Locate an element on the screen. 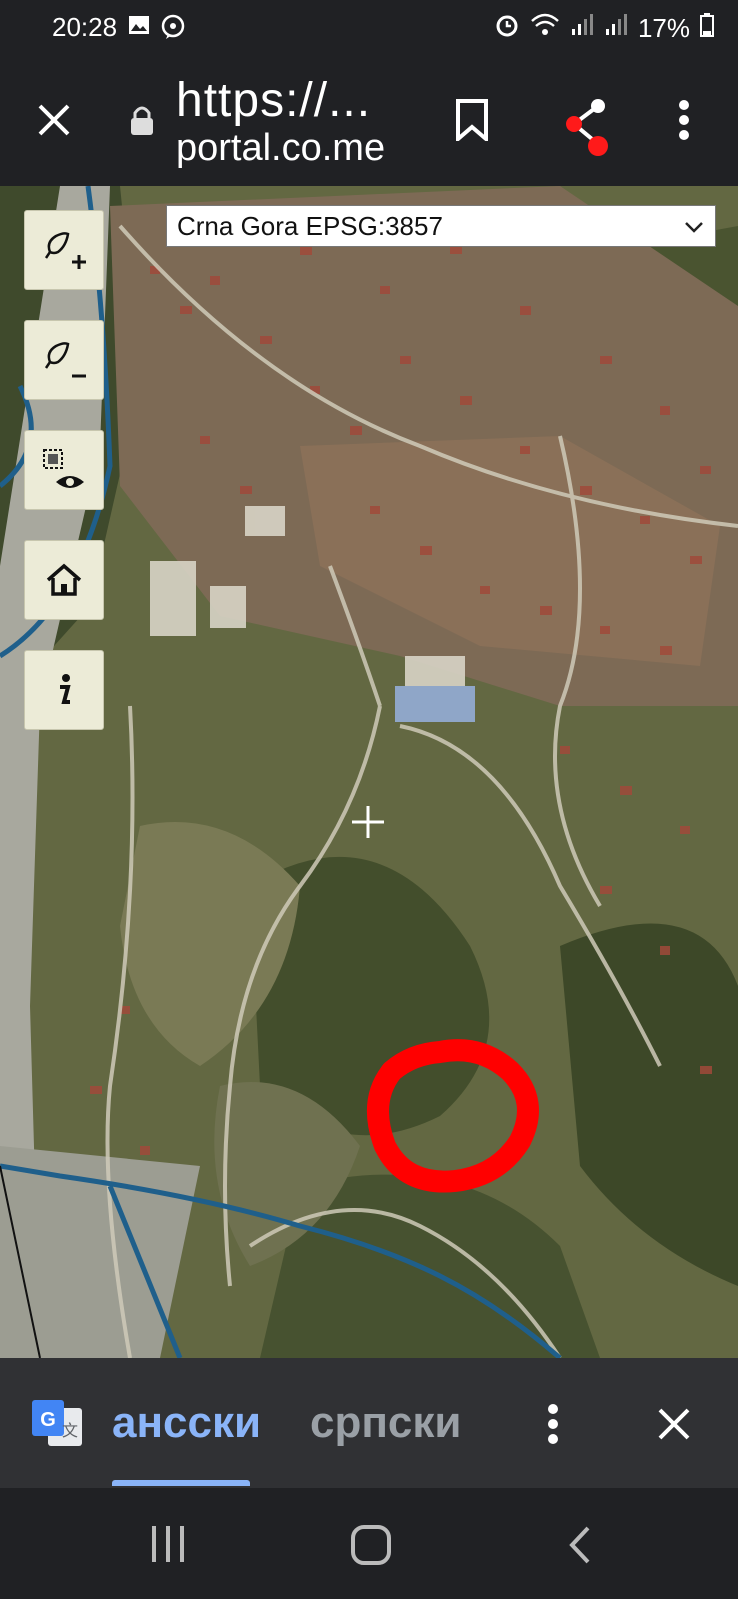 This screenshot has height=1599, width=738. share-icon is located at coordinates (587, 127).